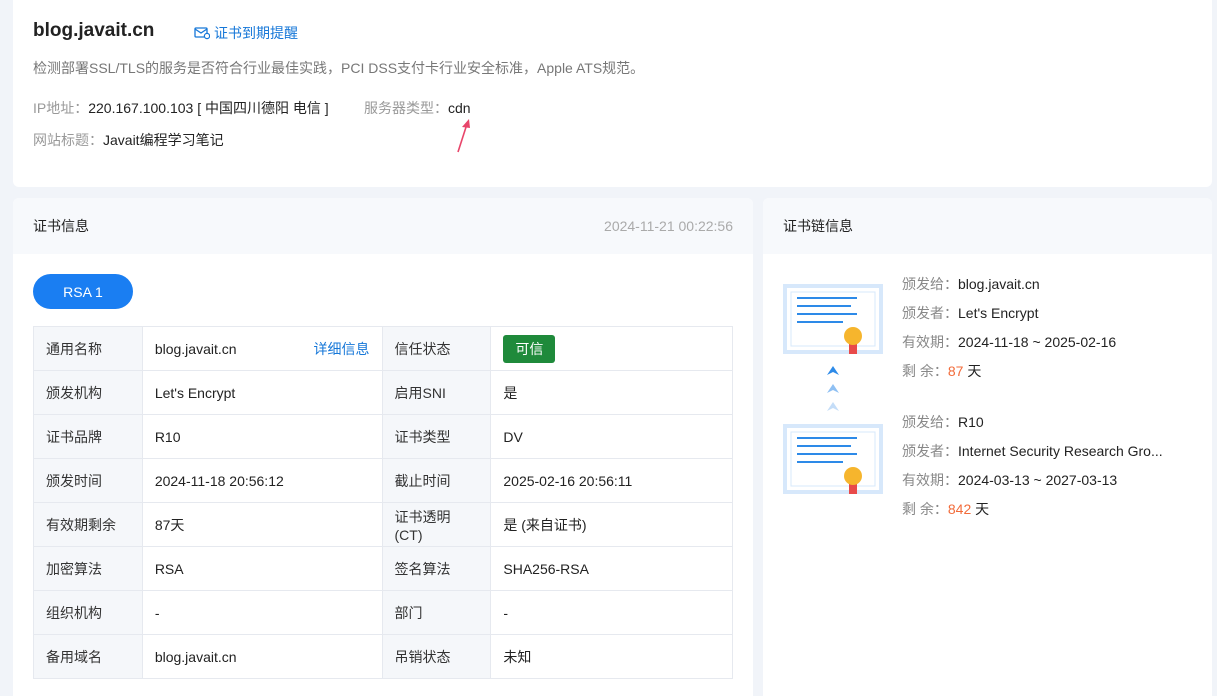 This screenshot has height=696, width=1217. Describe the element at coordinates (256, 33) in the screenshot. I see `remind-link-label: 证书到期提醒` at that location.